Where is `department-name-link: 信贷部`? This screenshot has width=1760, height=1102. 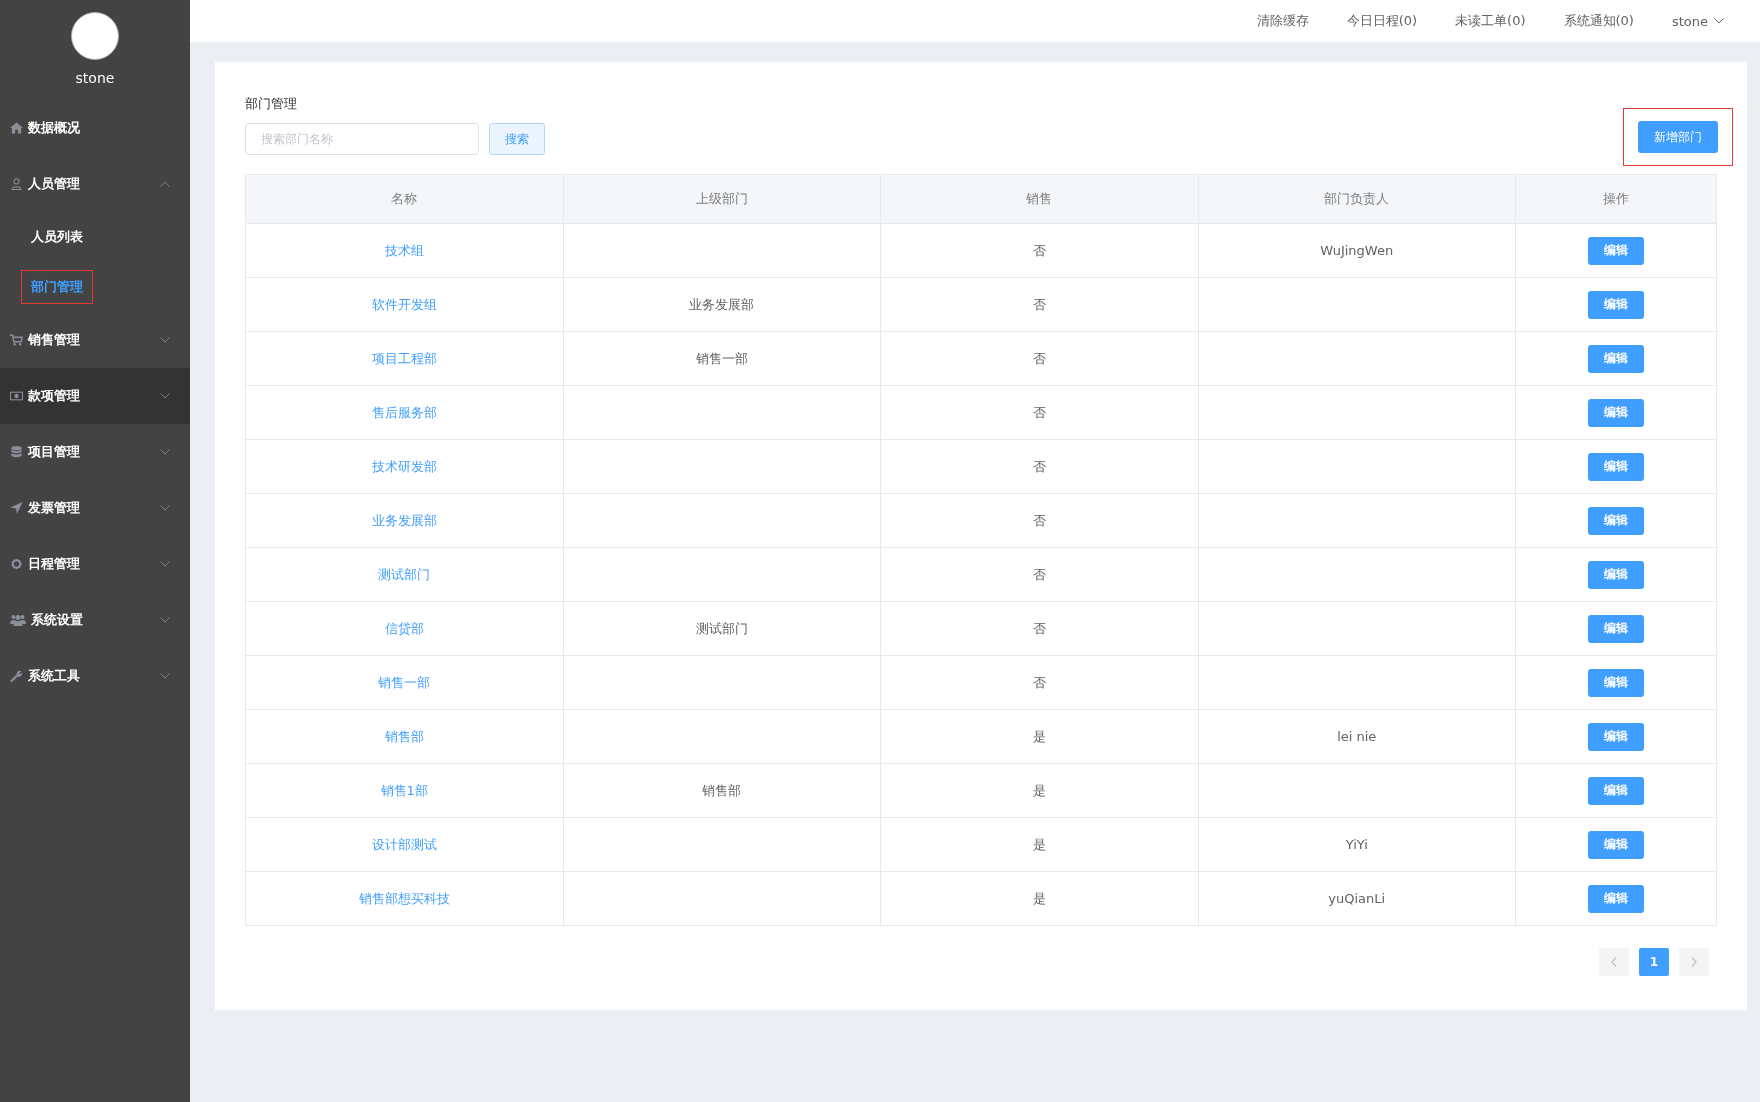
department-name-link: 信贷部 is located at coordinates (404, 628).